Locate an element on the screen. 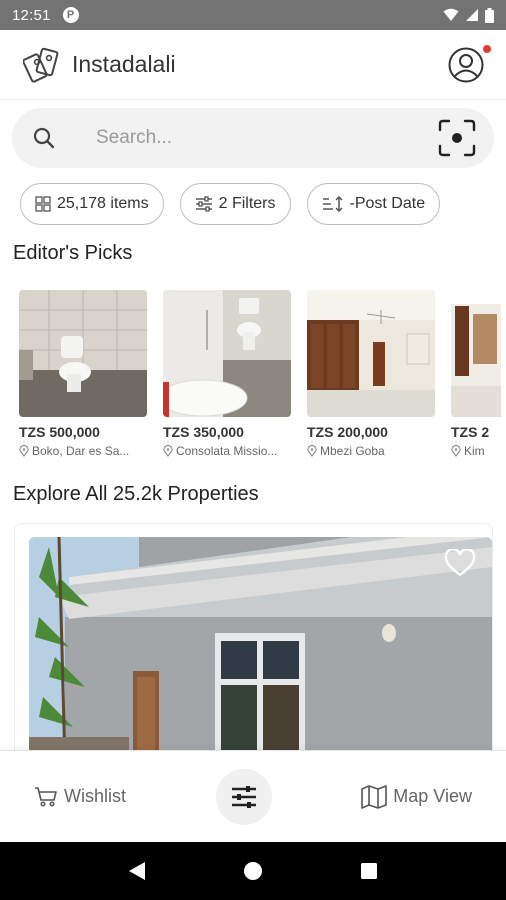 This screenshot has width=506, height=900. app-logo-icon is located at coordinates (43, 65).